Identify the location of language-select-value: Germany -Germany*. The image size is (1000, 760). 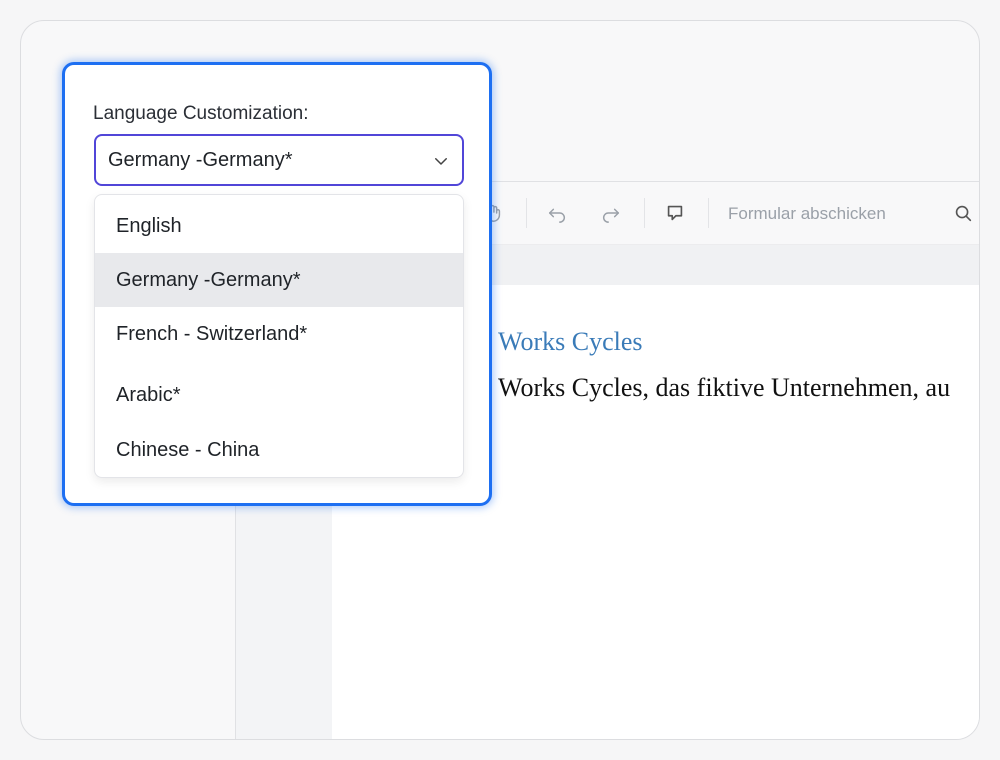
(200, 160).